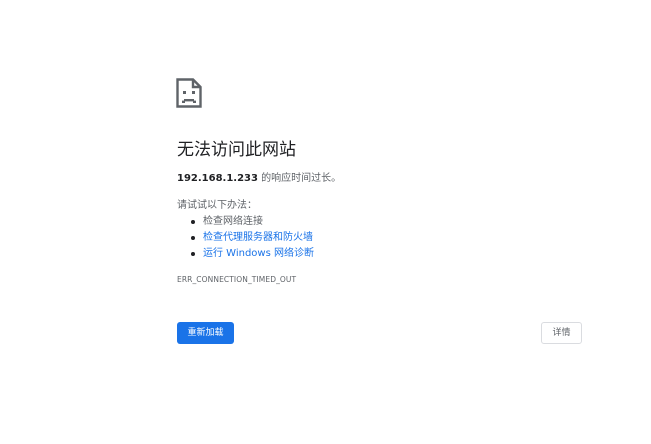 This screenshot has height=444, width=651. What do you see at coordinates (236, 150) in the screenshot?
I see `page-title: 无法访问此网站` at bounding box center [236, 150].